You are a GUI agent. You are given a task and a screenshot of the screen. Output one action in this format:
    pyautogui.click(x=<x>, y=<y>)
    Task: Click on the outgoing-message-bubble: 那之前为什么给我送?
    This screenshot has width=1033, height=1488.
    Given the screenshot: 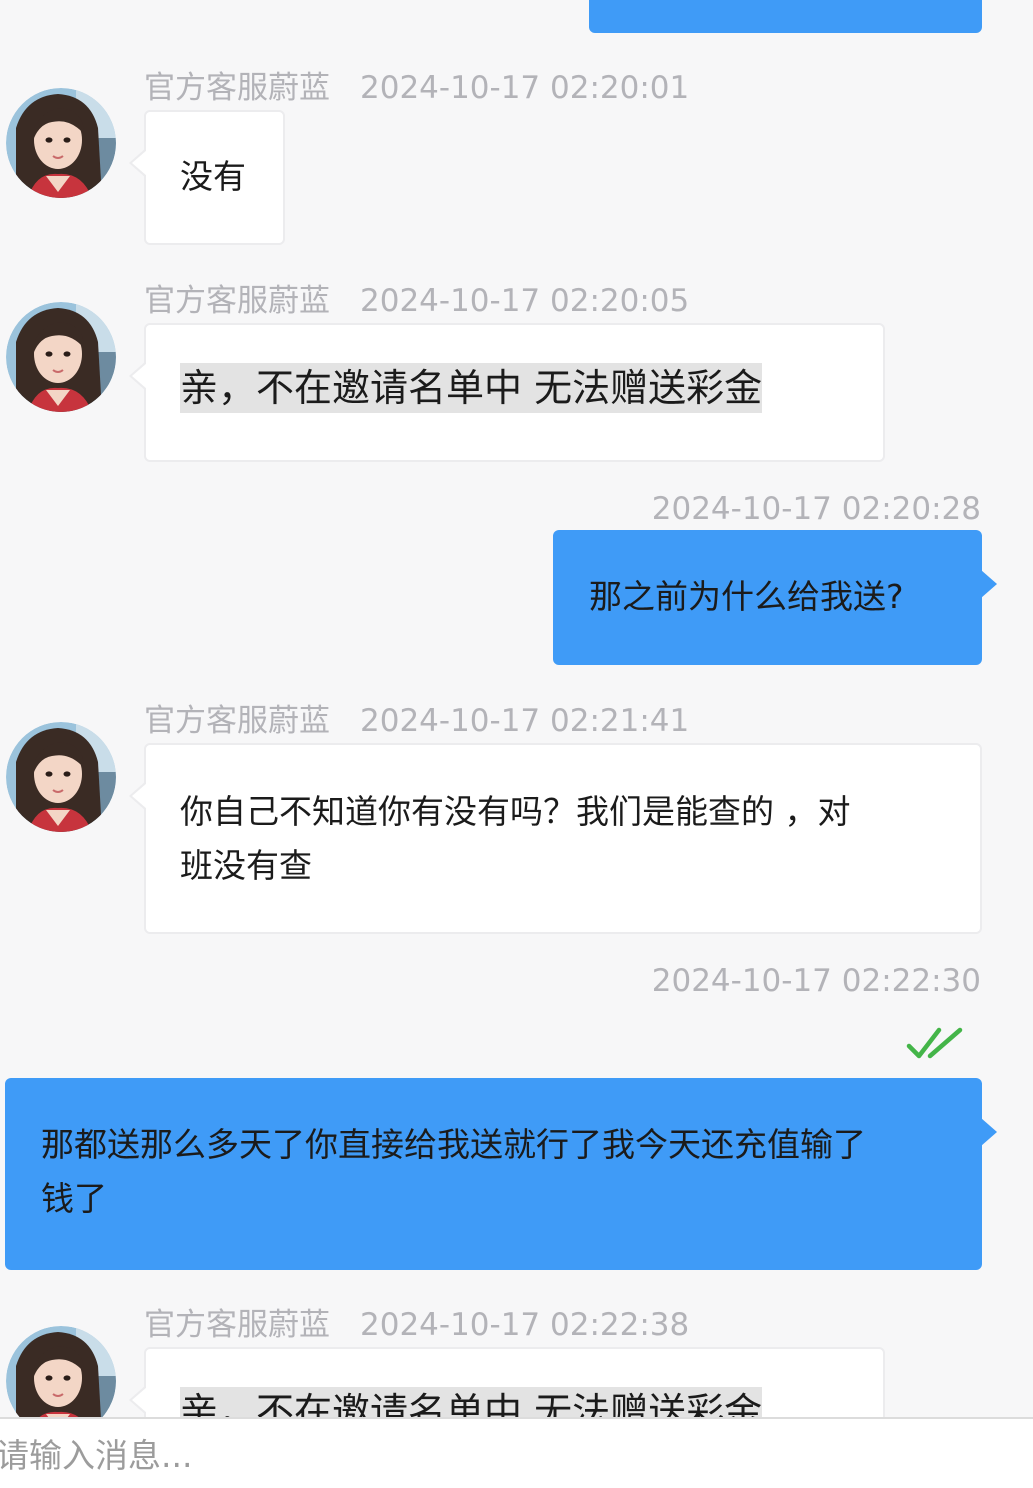 What is the action you would take?
    pyautogui.click(x=775, y=597)
    